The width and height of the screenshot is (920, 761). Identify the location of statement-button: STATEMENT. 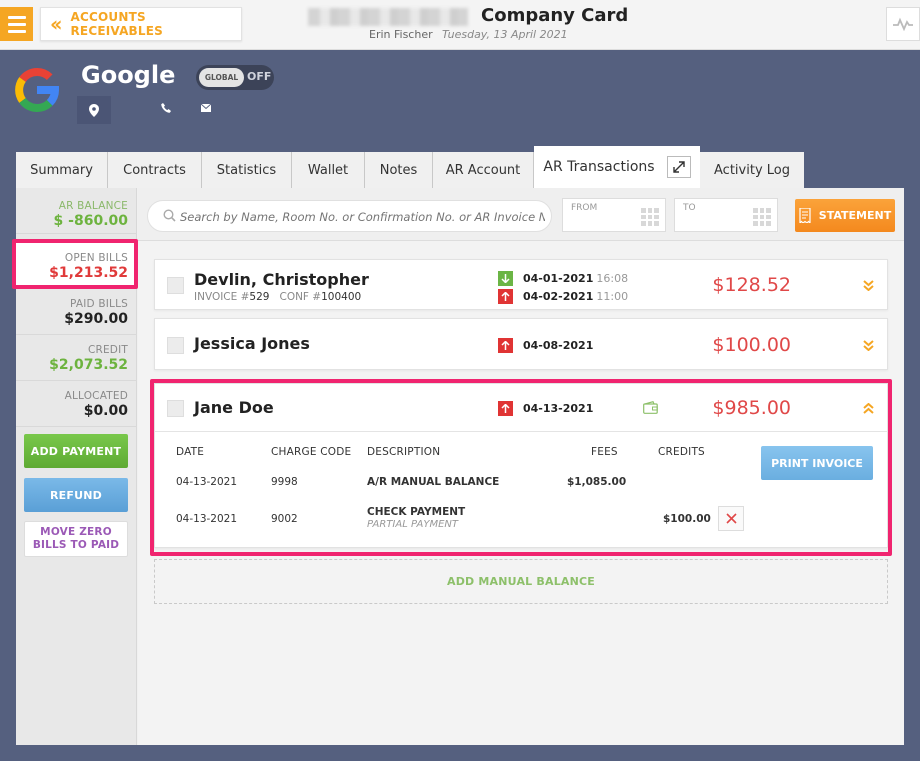
(845, 215).